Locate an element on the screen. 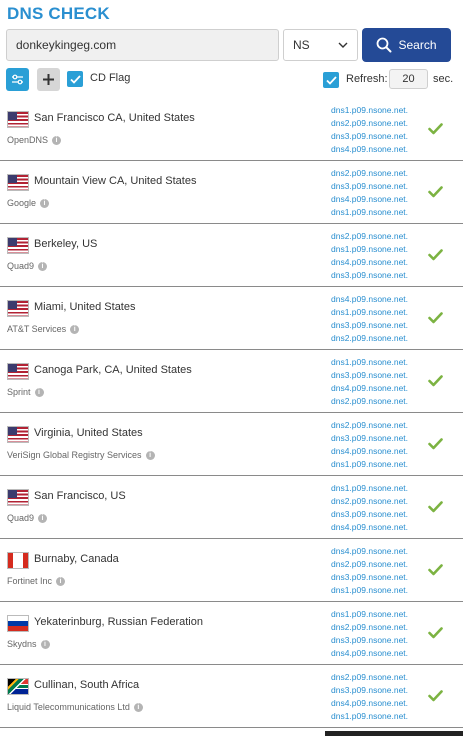  horizontal-scrollbar is located at coordinates (394, 733).